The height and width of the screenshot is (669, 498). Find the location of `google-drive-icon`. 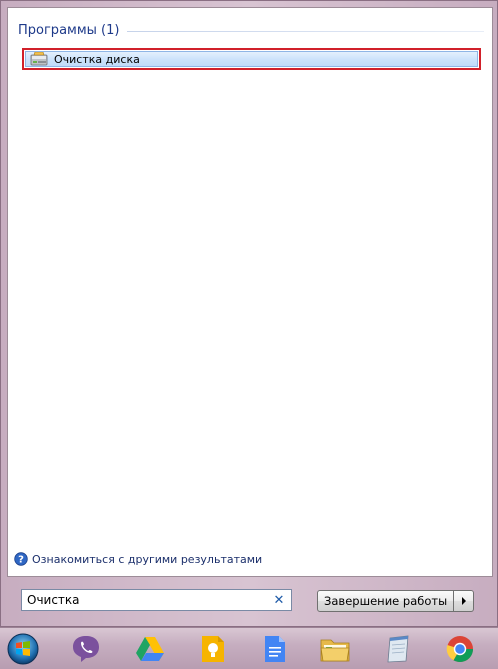

google-drive-icon is located at coordinates (150, 649).